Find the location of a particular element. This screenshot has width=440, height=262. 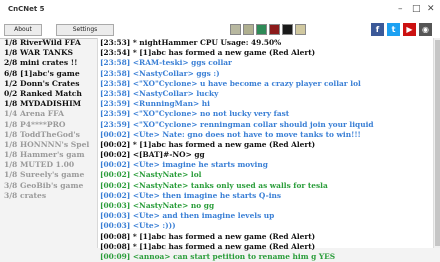

chat-message: [00:02] <Ute> imagine he starts moving is located at coordinates (184, 165).